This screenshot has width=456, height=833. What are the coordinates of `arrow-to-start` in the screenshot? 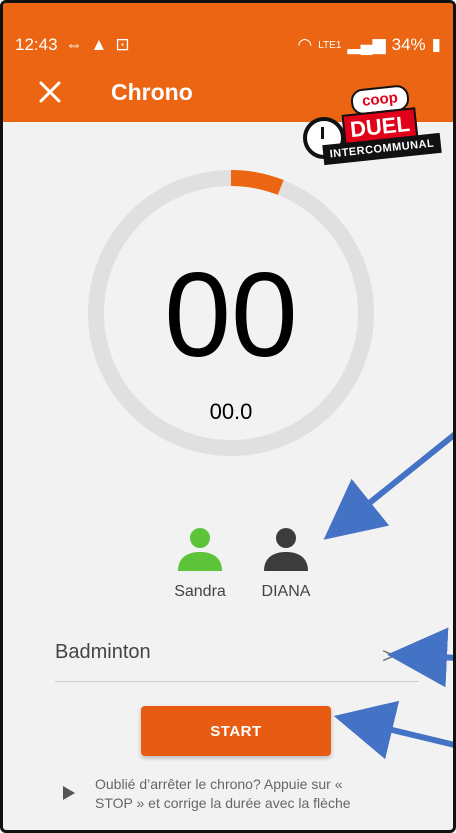 It's located at (393, 730).